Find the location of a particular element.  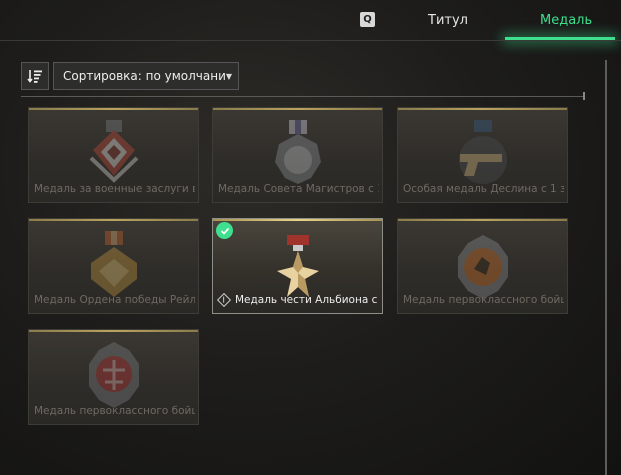

first-class-fighter-medal-icon is located at coordinates (482, 267).